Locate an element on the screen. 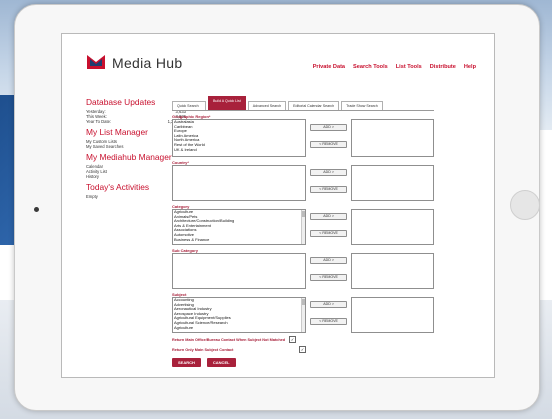  form-actions: SEARCH CANCEL is located at coordinates (303, 362).